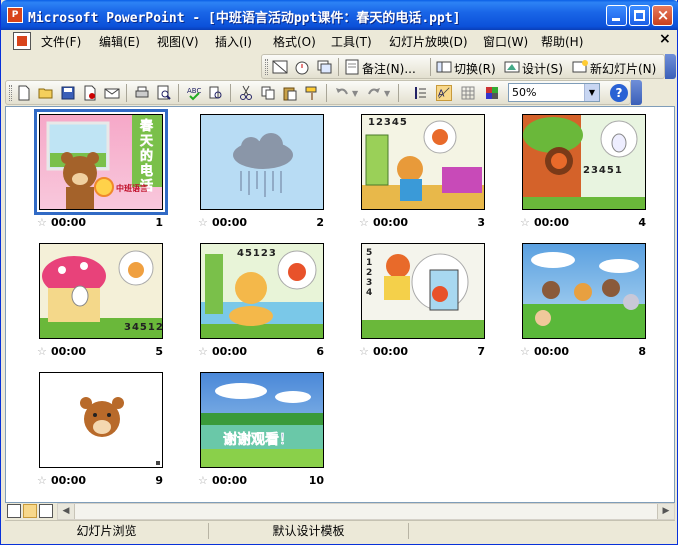  Describe the element at coordinates (302, 67) in the screenshot. I see `rehearse-timings-icon` at that location.